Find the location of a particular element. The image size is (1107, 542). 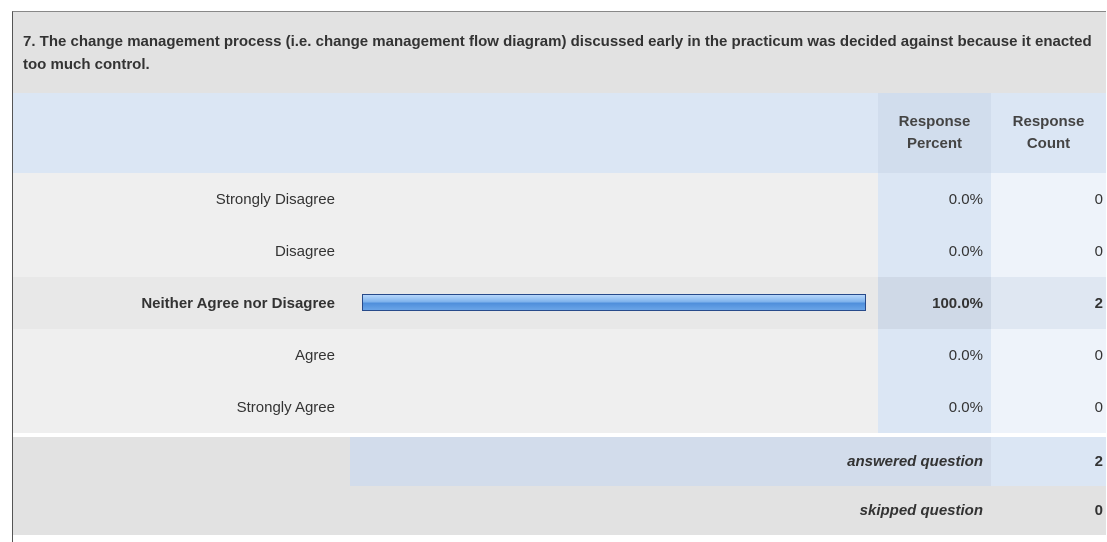

answer-option-label: Disagree is located at coordinates (174, 251).